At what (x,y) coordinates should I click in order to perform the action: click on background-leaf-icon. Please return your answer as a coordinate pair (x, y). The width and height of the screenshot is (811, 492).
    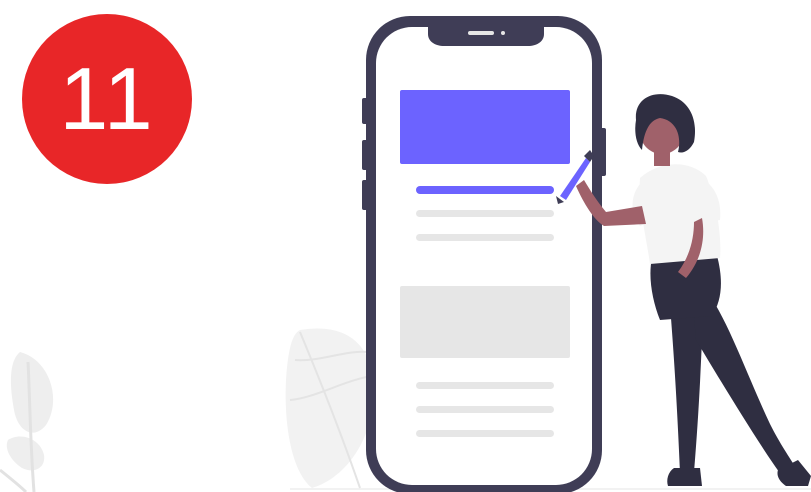
    Looking at the image, I should click on (329, 408).